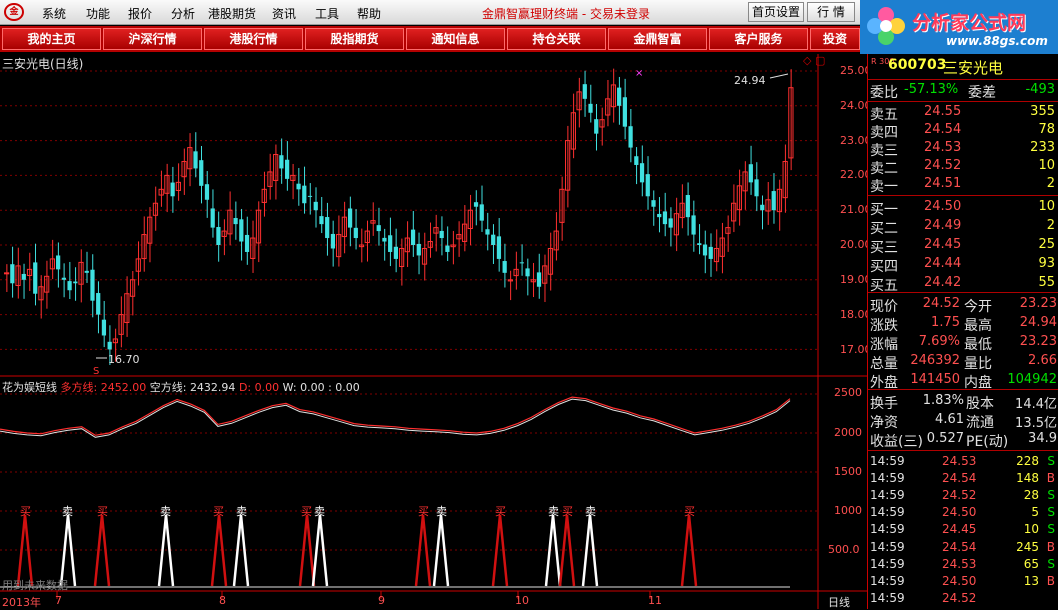 Image resolution: width=1058 pixels, height=610 pixels. What do you see at coordinates (68, 550) in the screenshot?
I see `sell-signal` at bounding box center [68, 550].